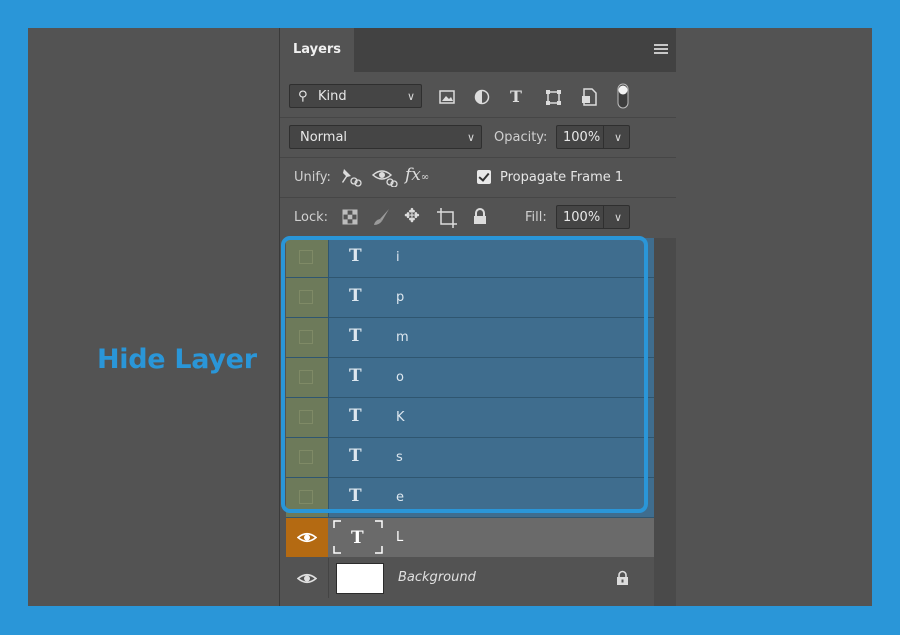 The image size is (900, 635). I want to click on filter-kind-label: Kind, so click(332, 96).